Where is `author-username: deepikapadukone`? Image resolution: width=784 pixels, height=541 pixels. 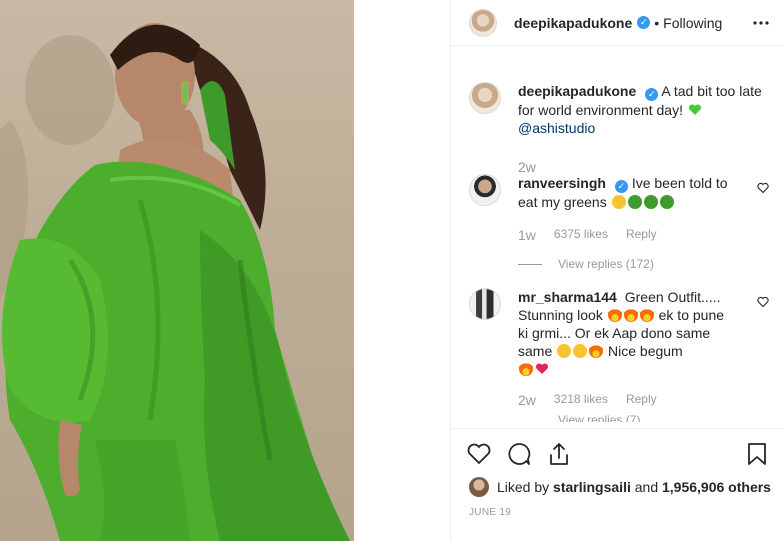 author-username: deepikapadukone is located at coordinates (573, 23).